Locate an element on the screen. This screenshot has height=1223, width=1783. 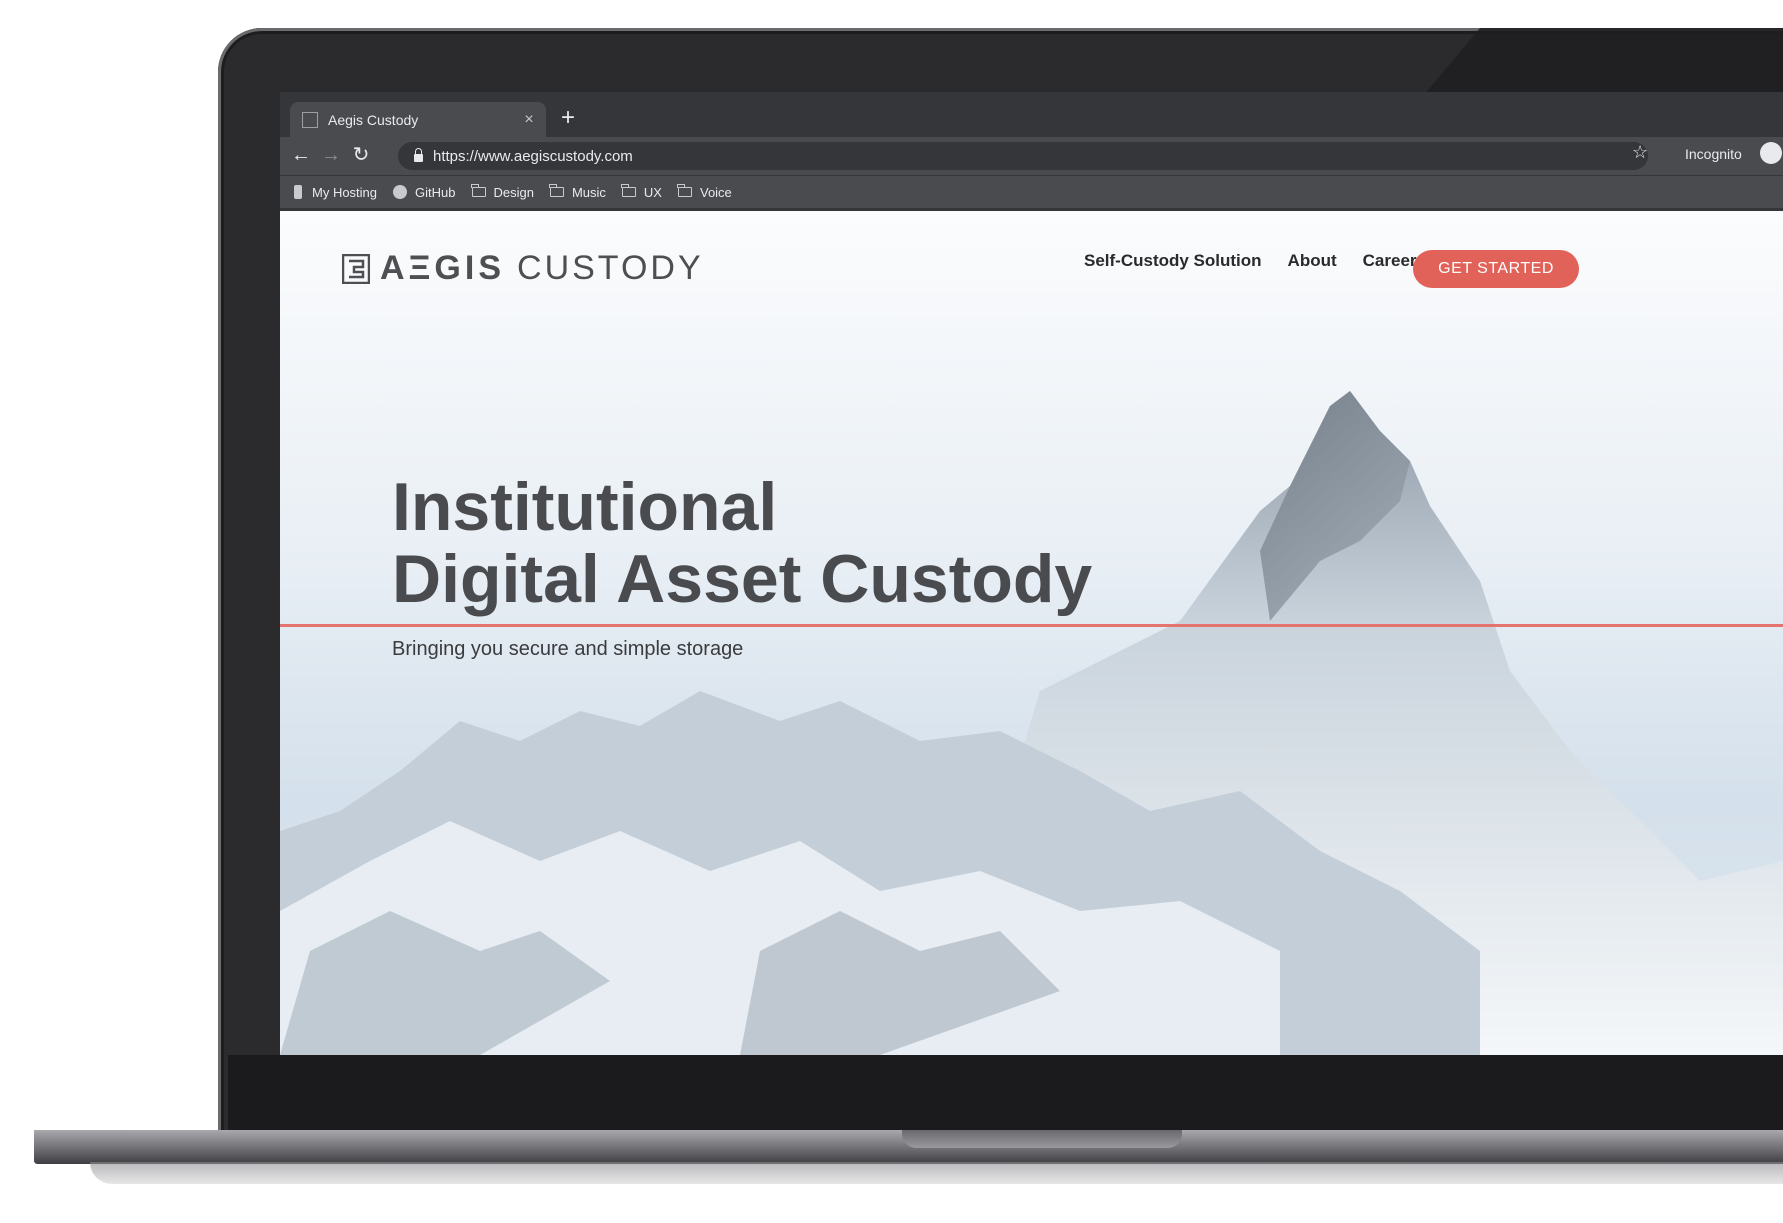
tab-title: Aegis Custody is located at coordinates (373, 119).